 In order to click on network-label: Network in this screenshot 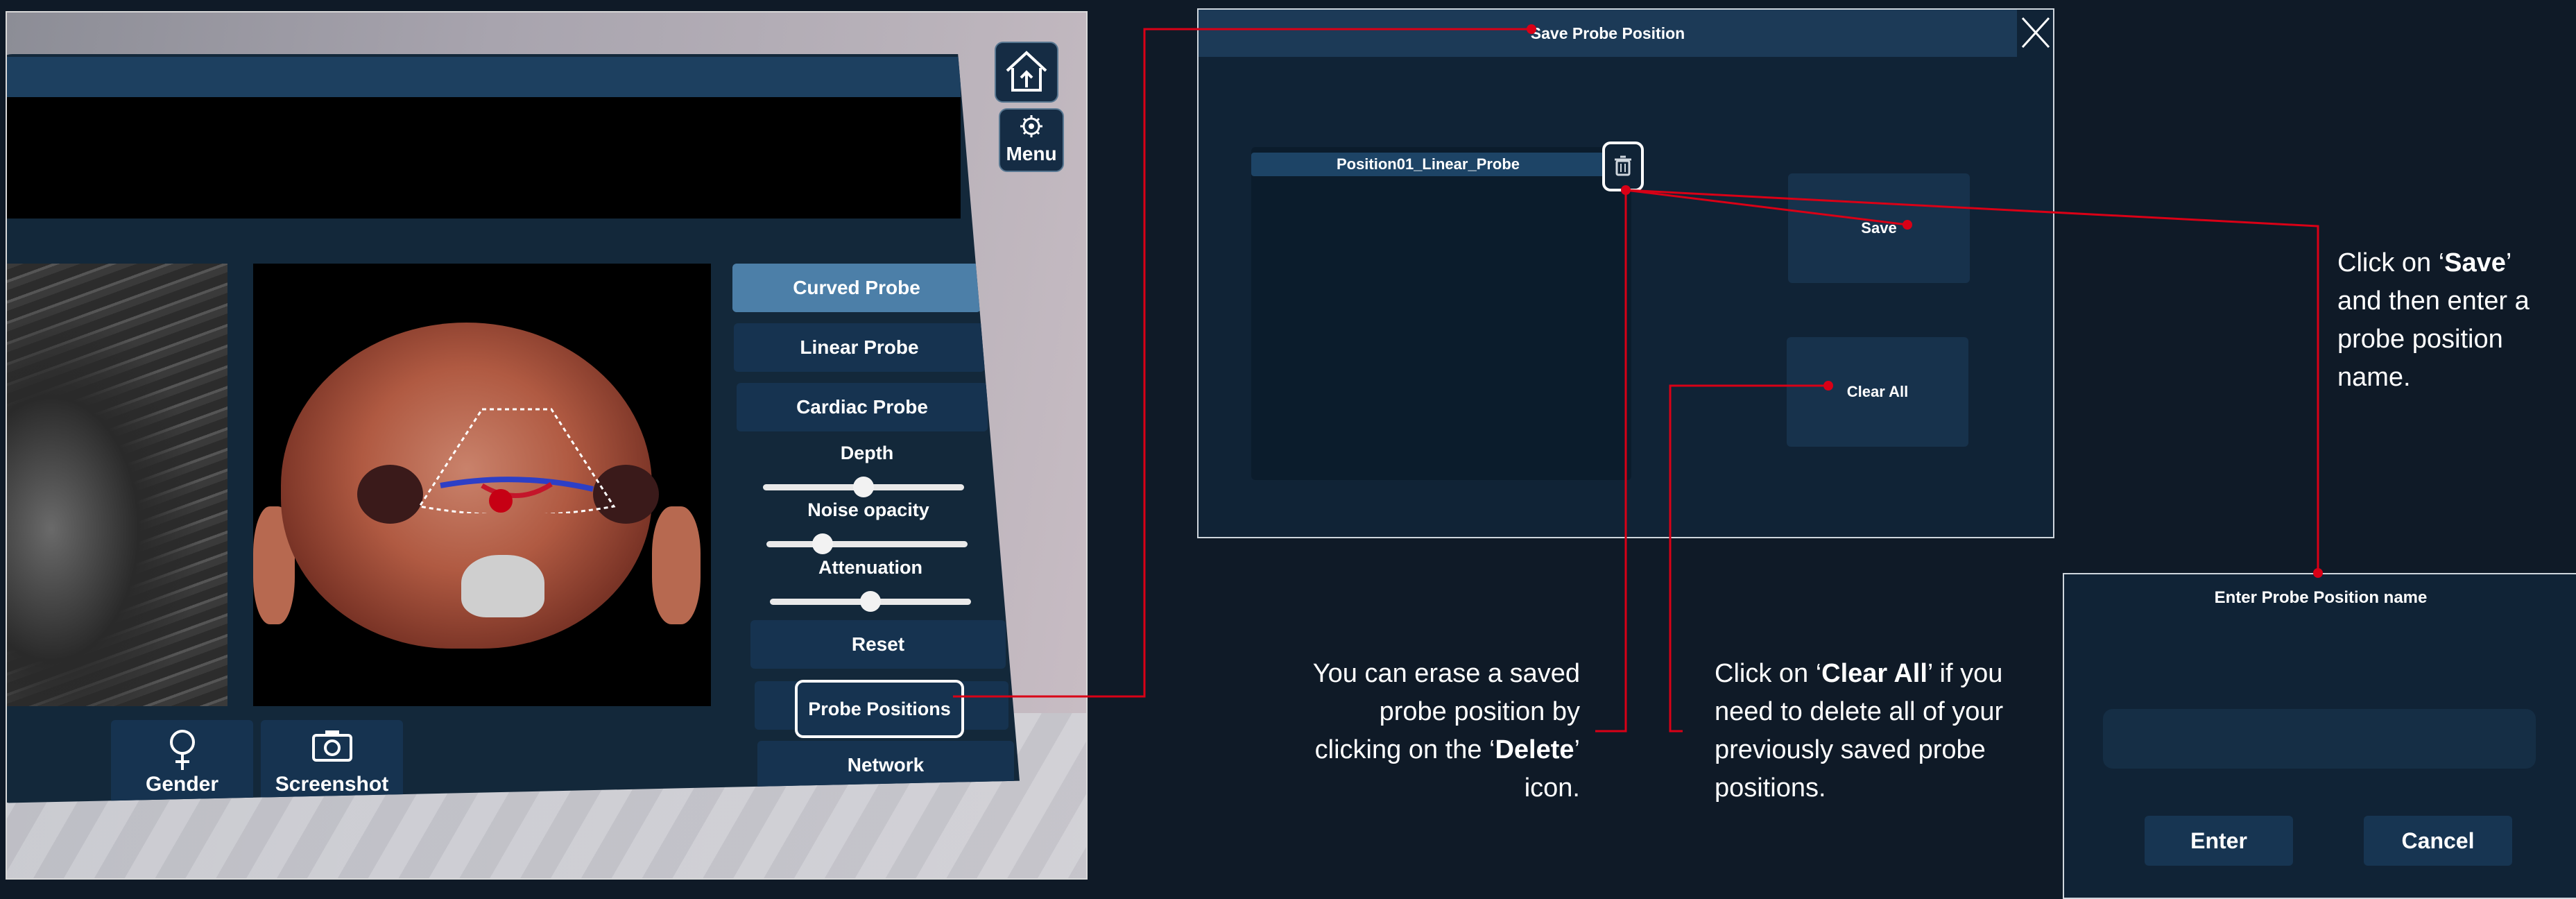, I will do `click(886, 765)`.